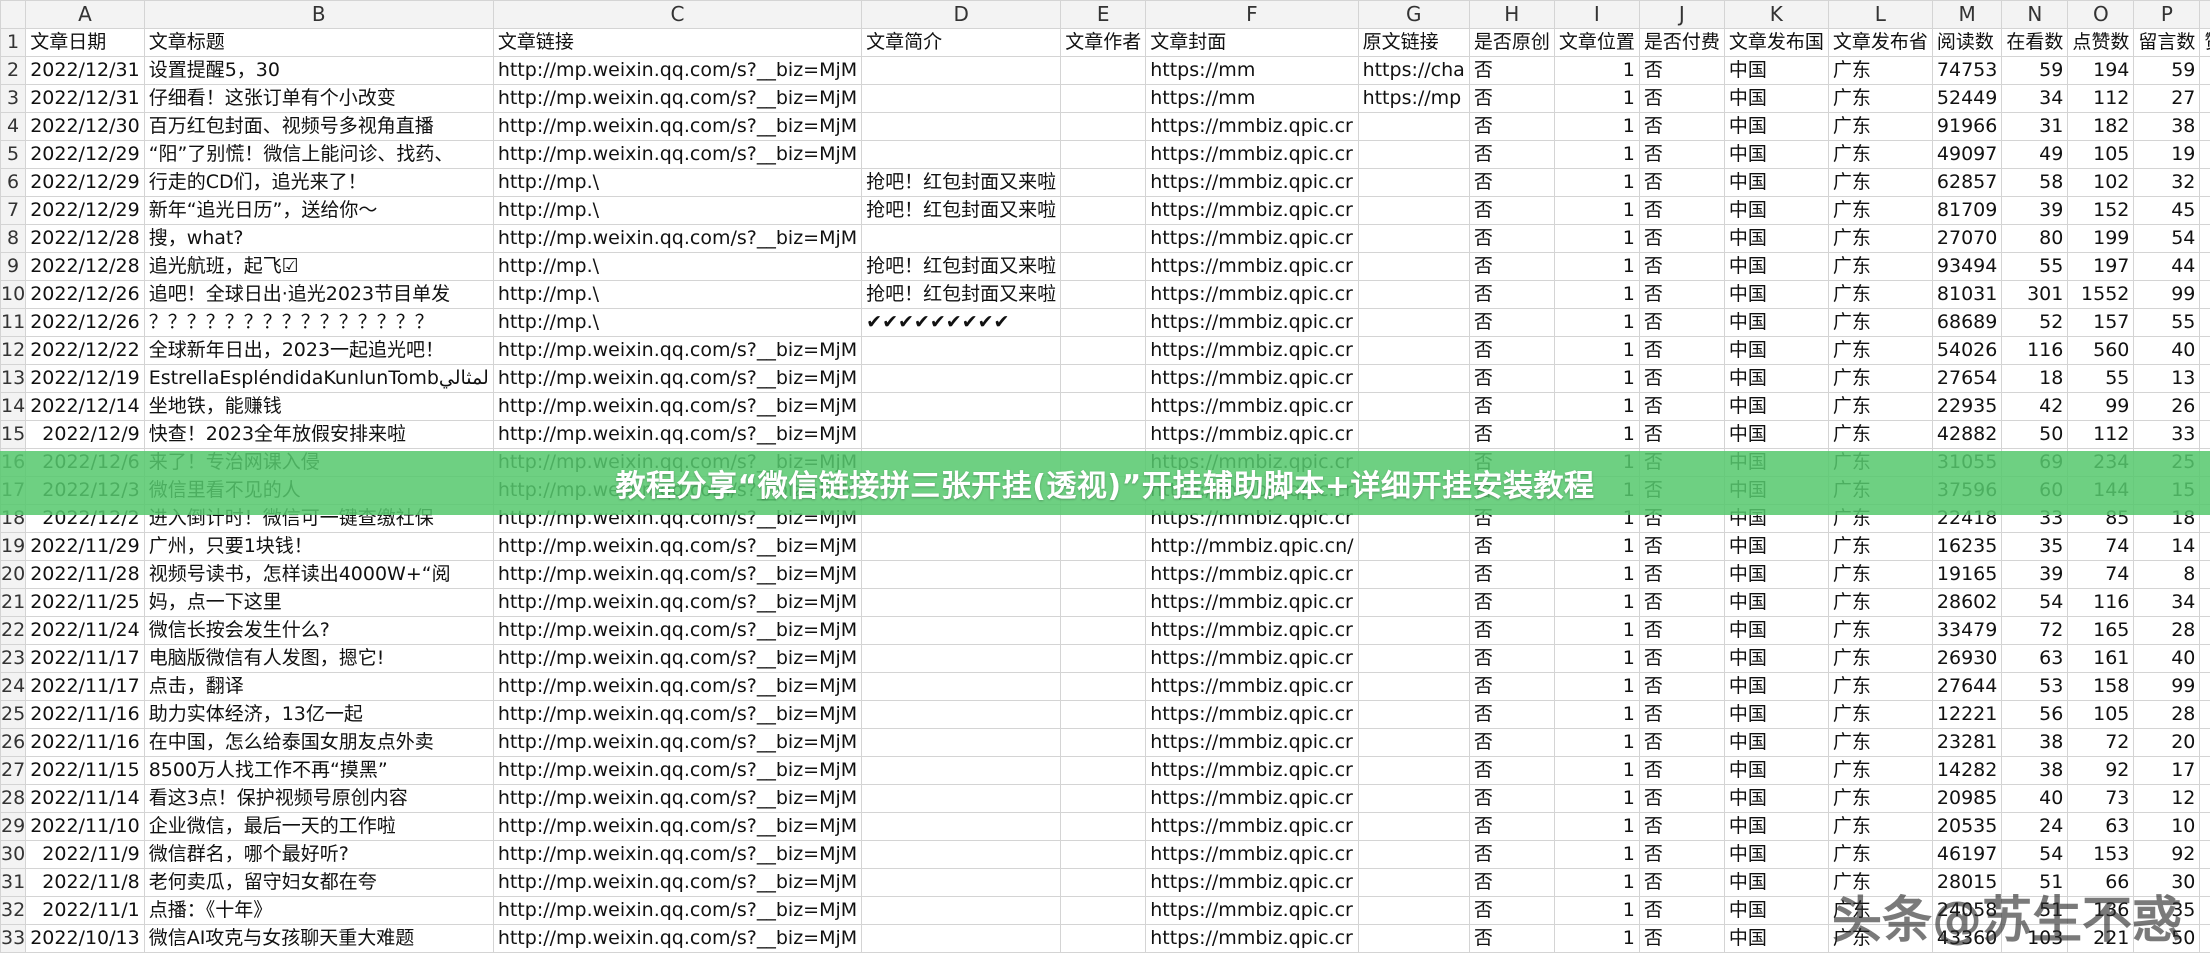  What do you see at coordinates (318, 434) in the screenshot?
I see `cell-title: 快查！2023全年放假安排来啦` at bounding box center [318, 434].